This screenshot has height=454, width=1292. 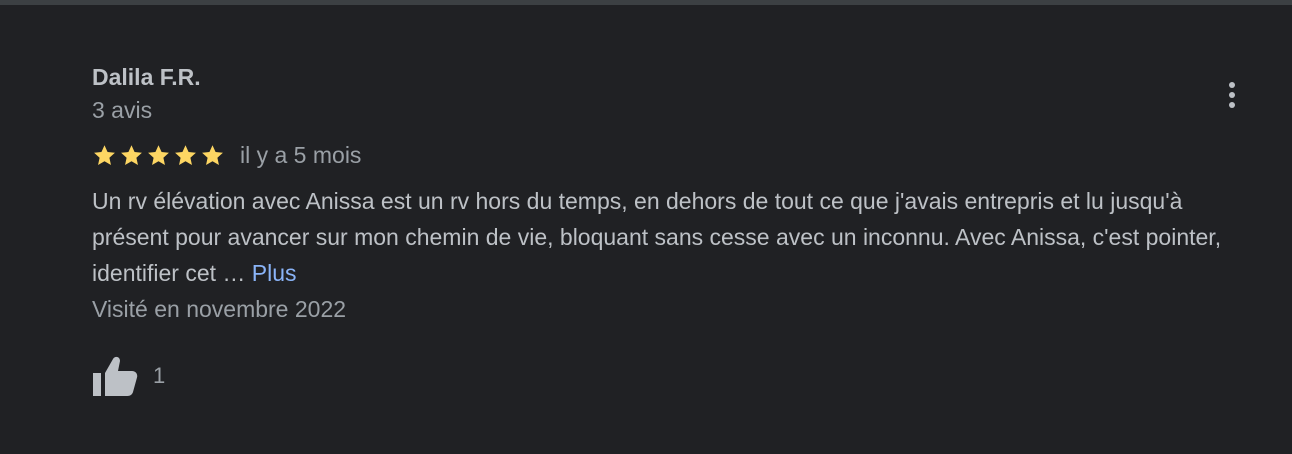 What do you see at coordinates (672, 376) in the screenshot?
I see `like-row: 1` at bounding box center [672, 376].